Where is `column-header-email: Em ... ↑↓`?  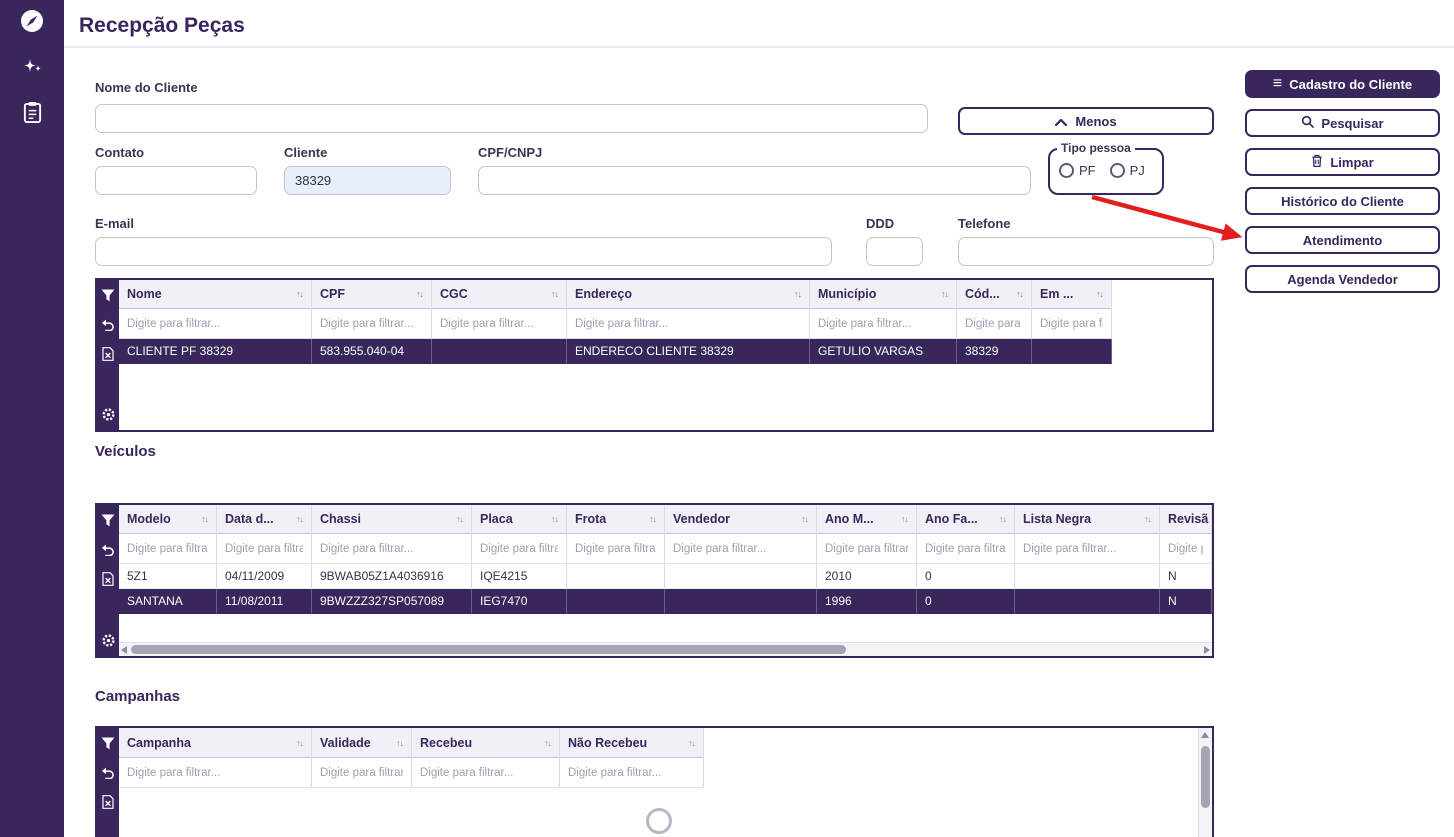
column-header-email: Em ... ↑↓ is located at coordinates (1072, 294).